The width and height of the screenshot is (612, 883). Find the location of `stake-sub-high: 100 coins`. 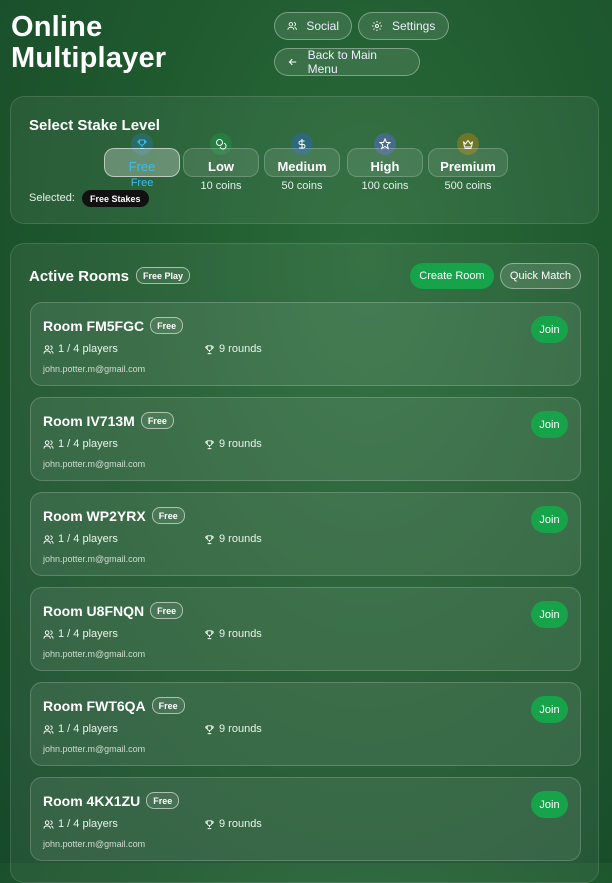

stake-sub-high: 100 coins is located at coordinates (385, 186).